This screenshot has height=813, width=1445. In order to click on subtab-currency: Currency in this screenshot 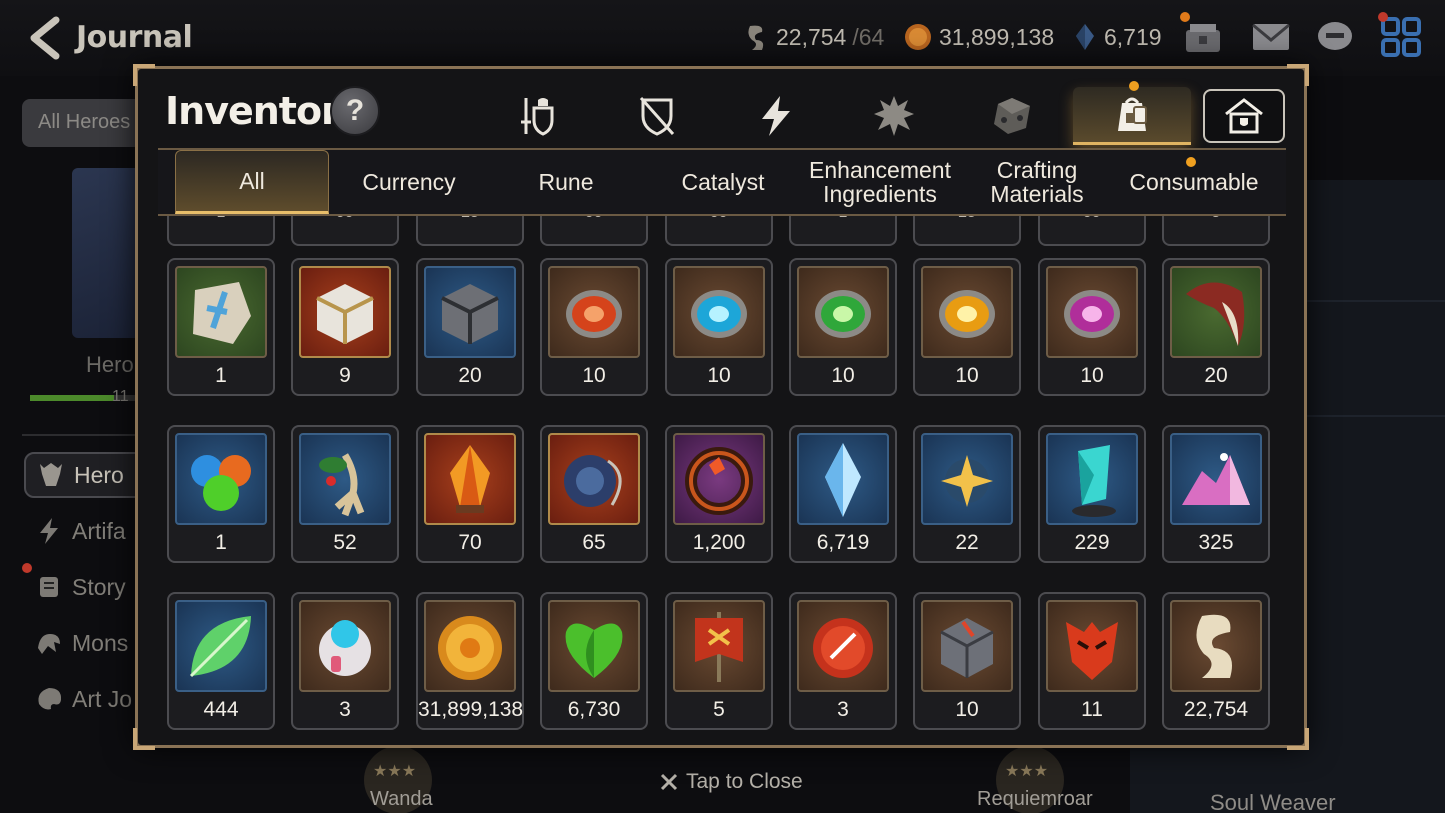, I will do `click(409, 182)`.